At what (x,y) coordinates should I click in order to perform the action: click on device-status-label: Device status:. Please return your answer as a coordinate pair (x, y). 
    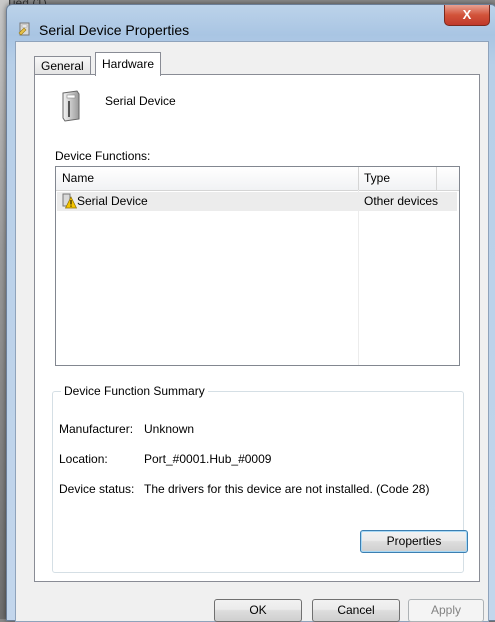
    Looking at the image, I should click on (97, 489).